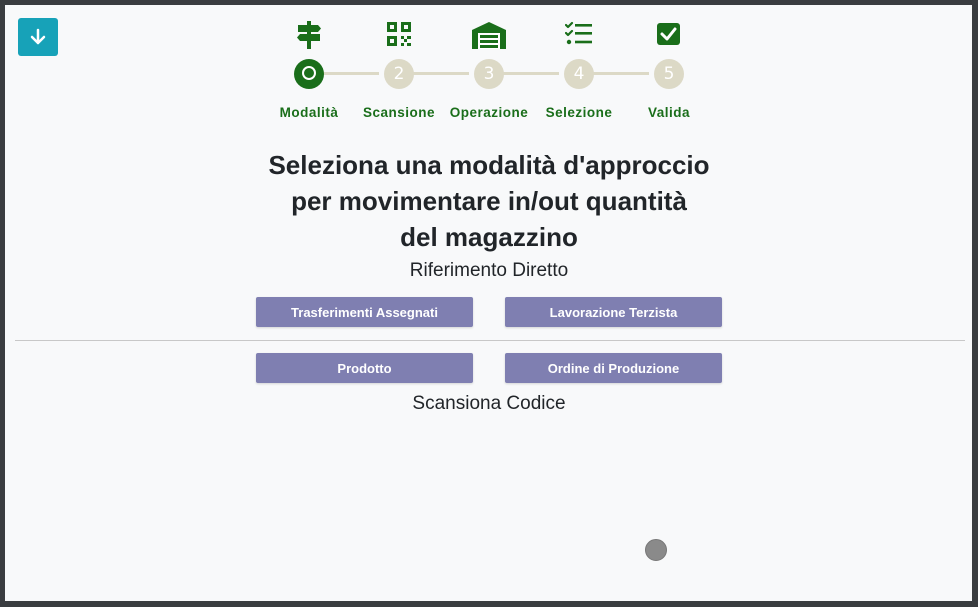  I want to click on warehouse-icon, so click(489, 35).